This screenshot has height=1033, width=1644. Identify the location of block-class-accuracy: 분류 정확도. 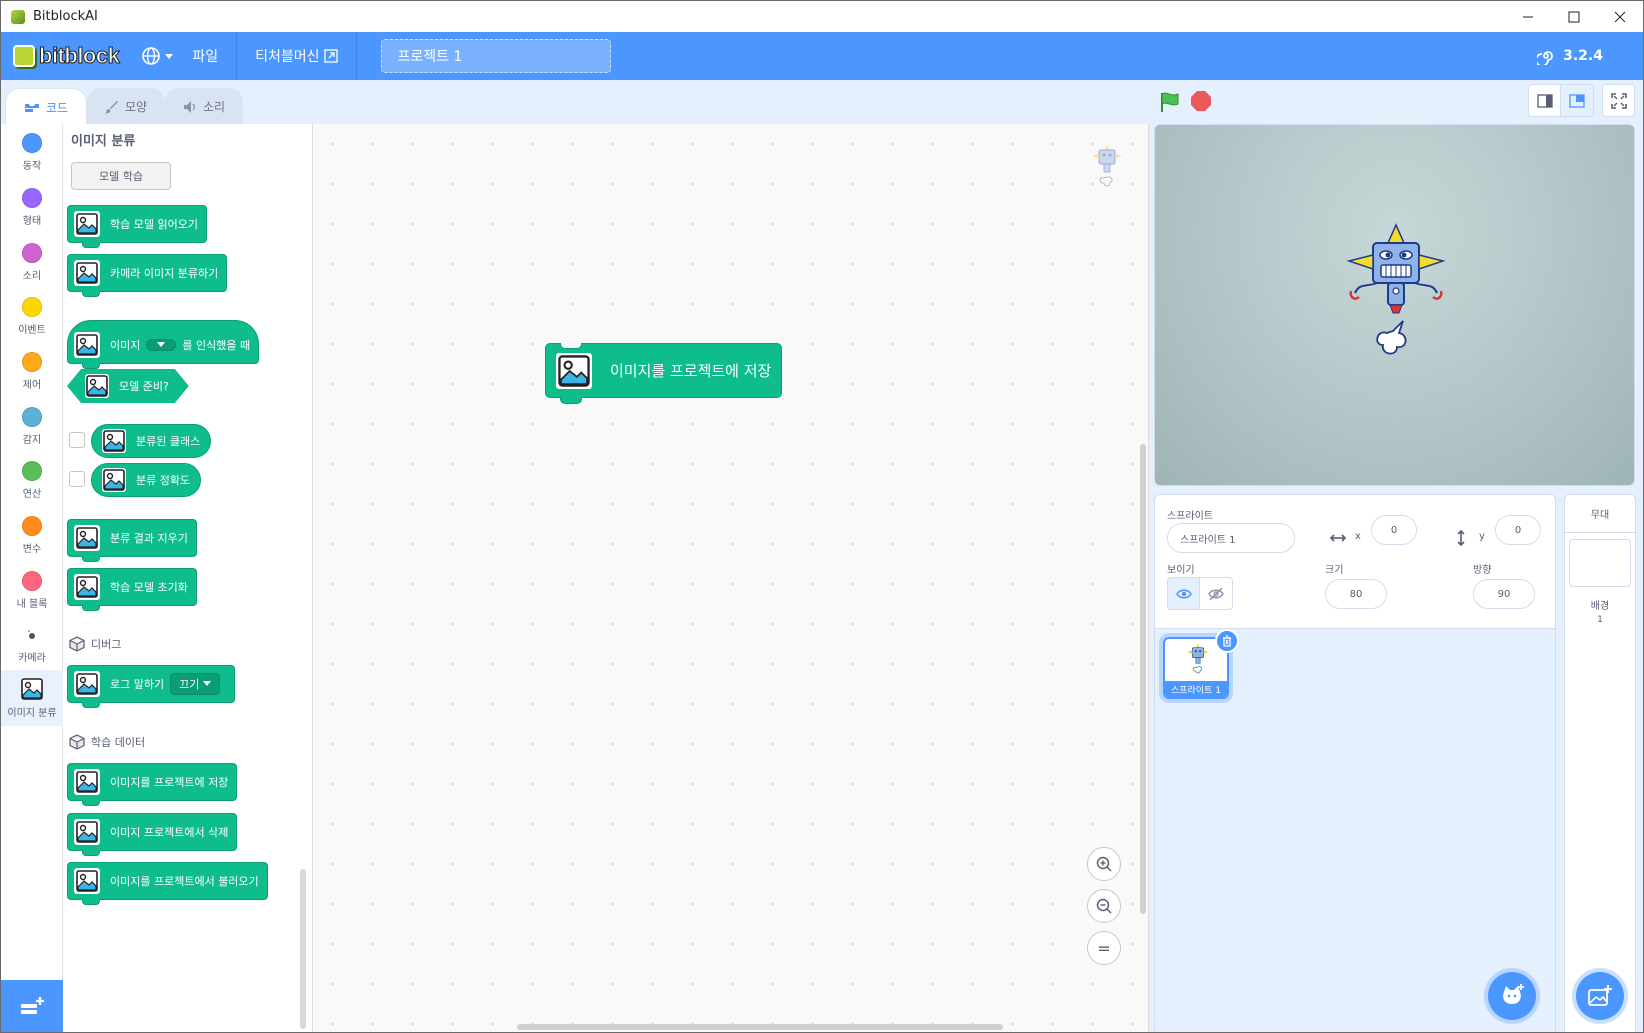
(146, 480).